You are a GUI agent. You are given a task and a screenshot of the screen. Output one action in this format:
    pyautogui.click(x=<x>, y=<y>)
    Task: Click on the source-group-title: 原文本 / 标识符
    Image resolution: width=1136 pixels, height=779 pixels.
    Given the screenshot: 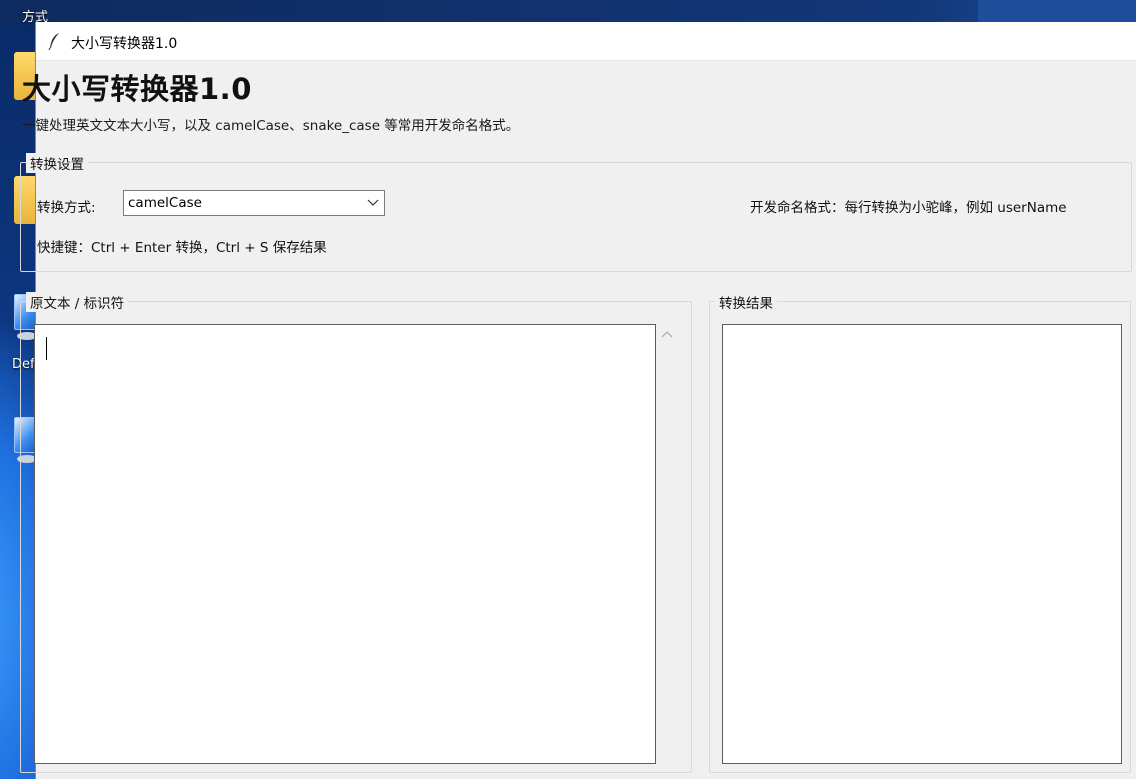 What is the action you would take?
    pyautogui.click(x=77, y=302)
    